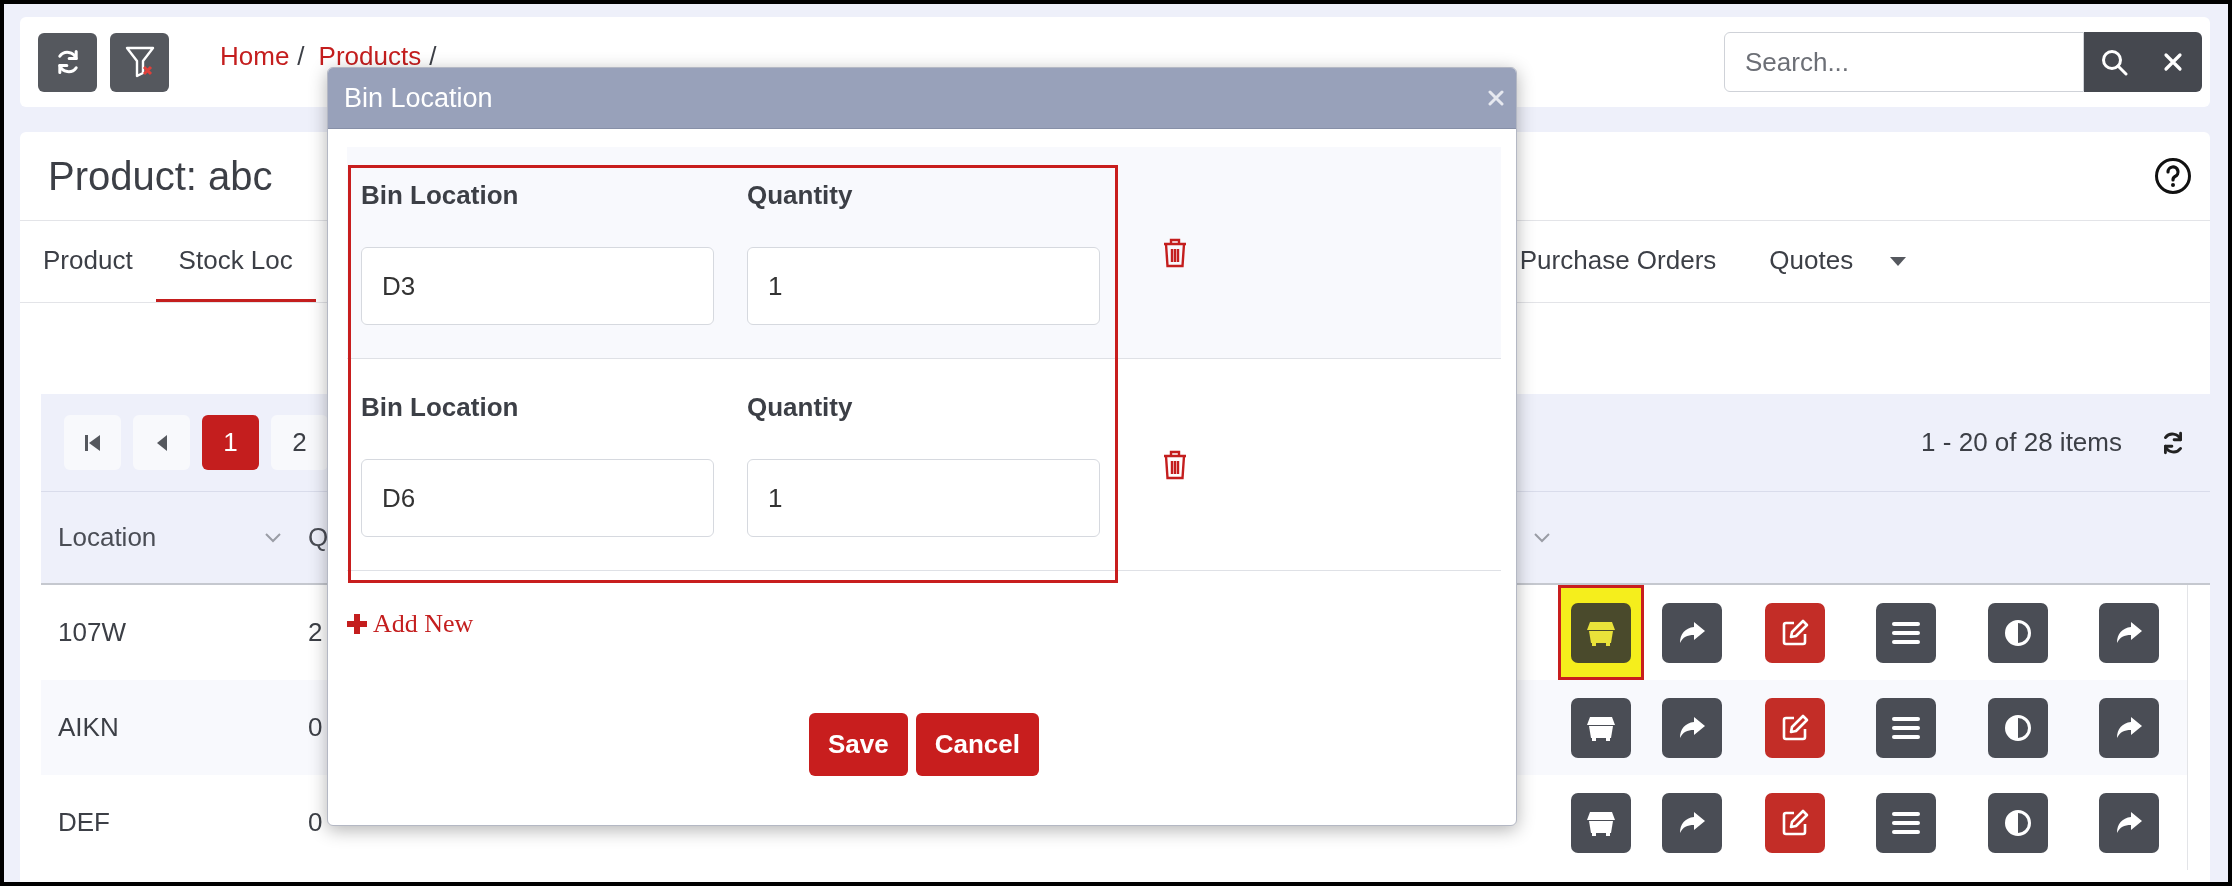  I want to click on table-cell: 107W, so click(92, 632).